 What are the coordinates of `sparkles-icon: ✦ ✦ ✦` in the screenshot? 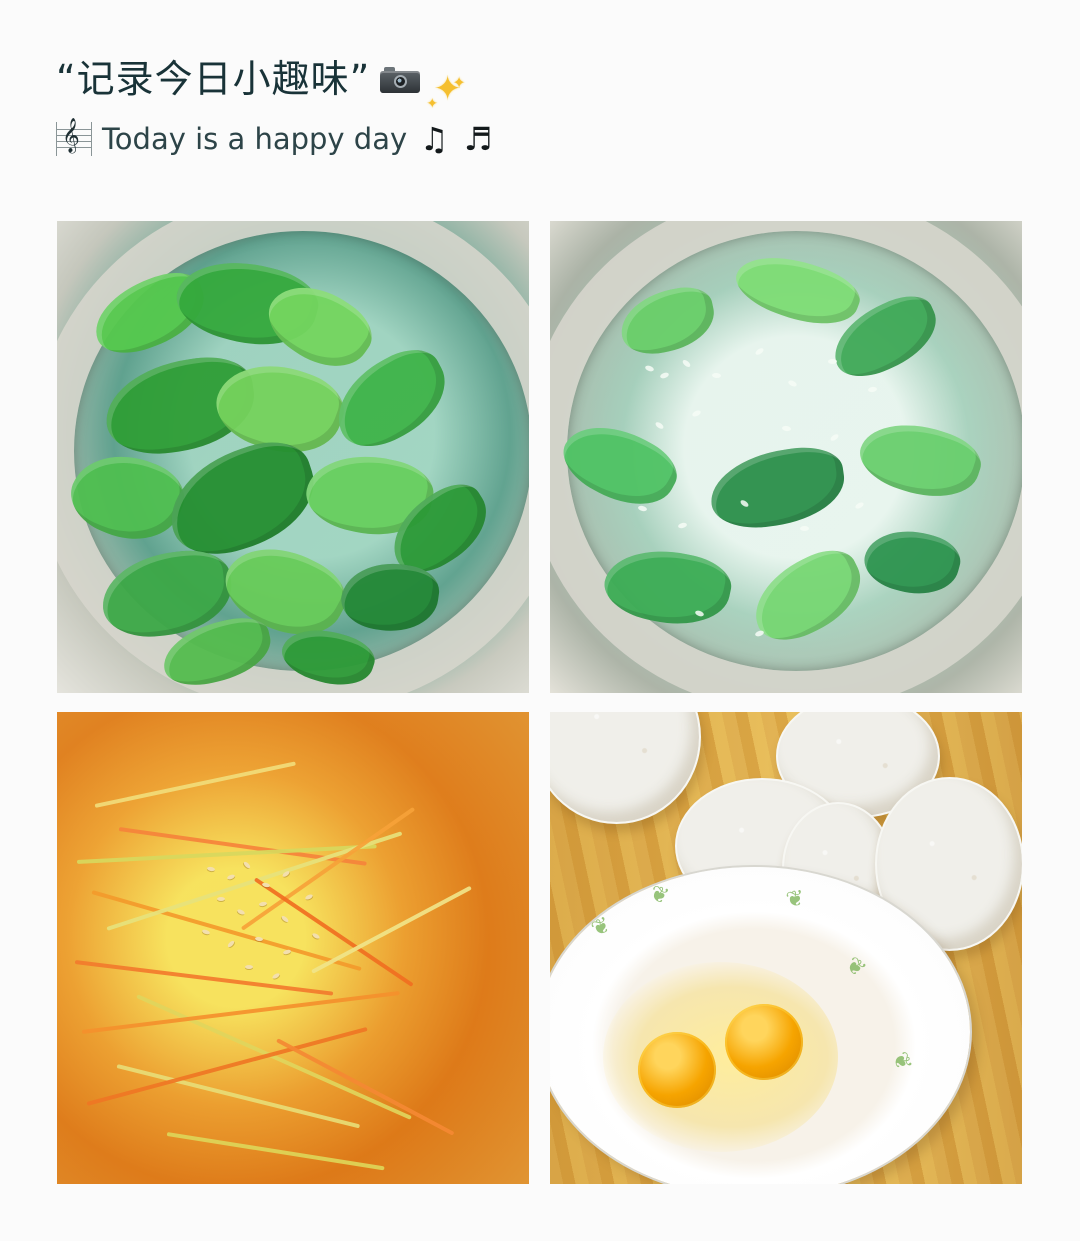 It's located at (446, 90).